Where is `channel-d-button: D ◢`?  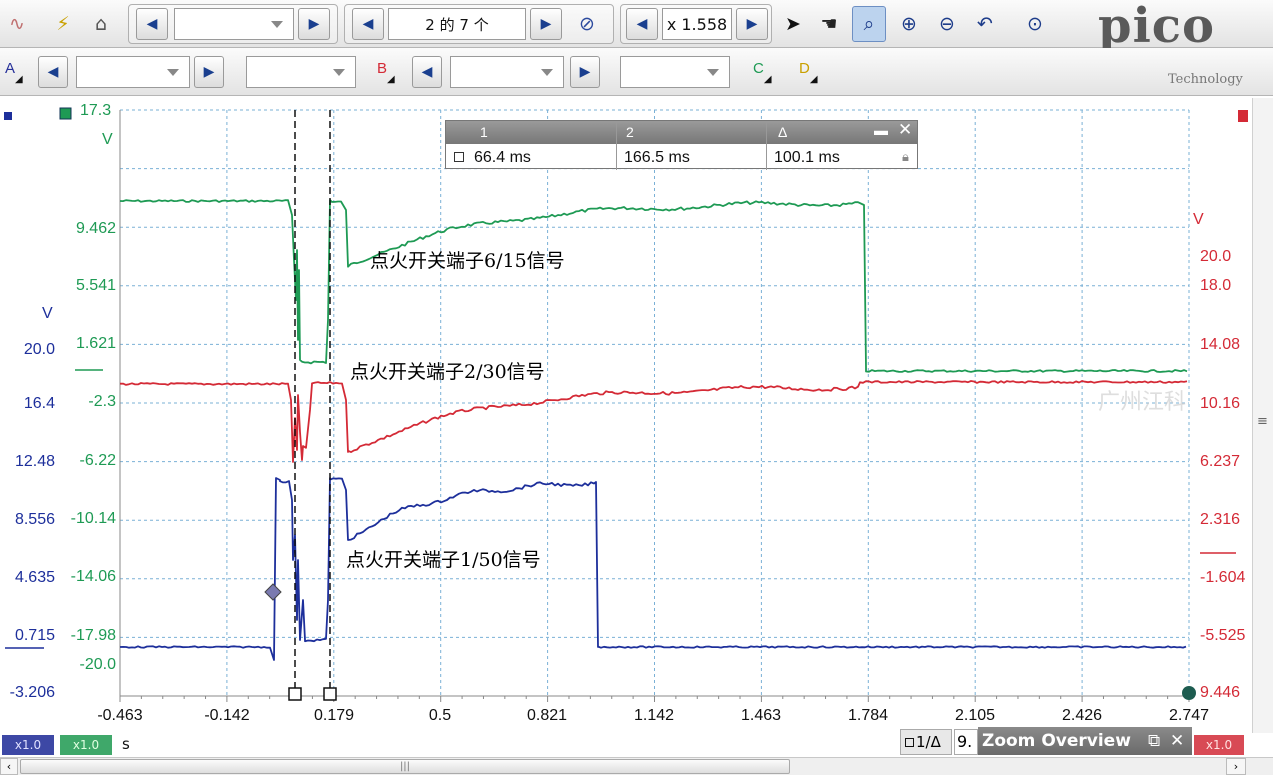 channel-d-button: D ◢ is located at coordinates (808, 72).